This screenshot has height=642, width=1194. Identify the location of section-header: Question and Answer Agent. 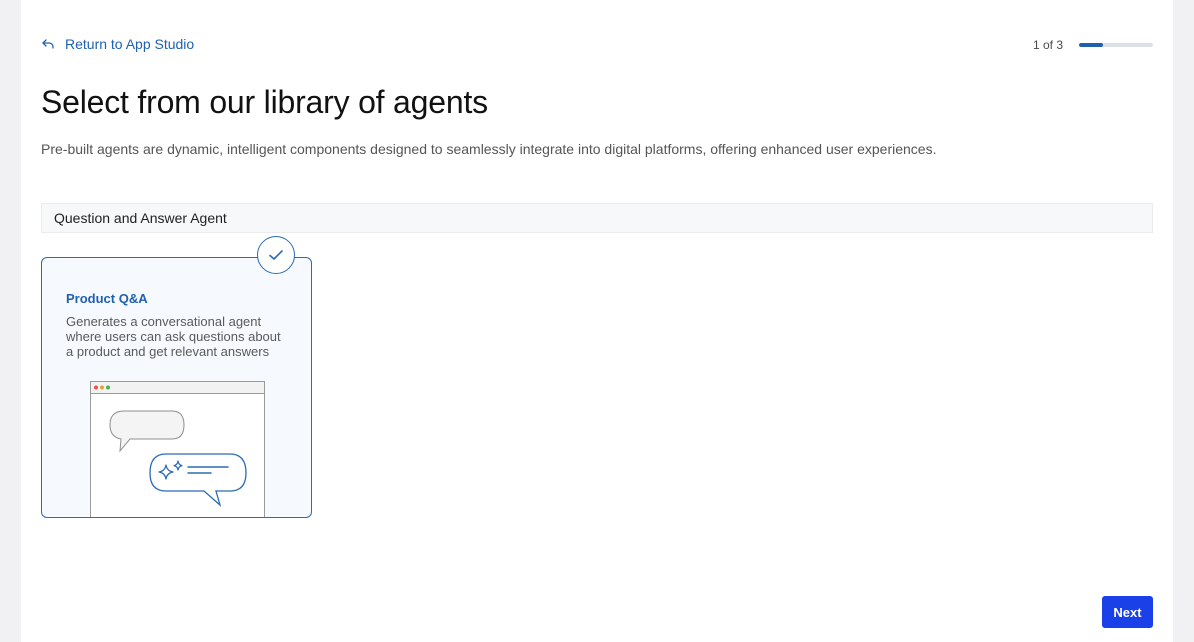
(597, 218).